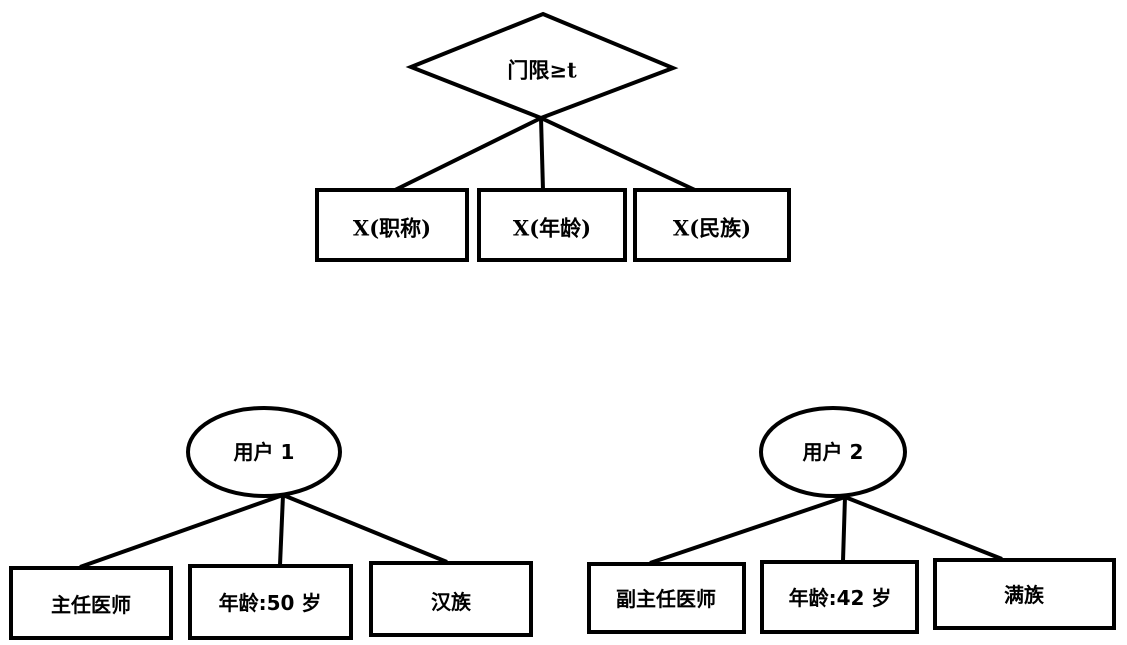 Image resolution: width=1127 pixels, height=645 pixels. Describe the element at coordinates (844, 529) in the screenshot. I see `edge-user2-to-age` at that location.